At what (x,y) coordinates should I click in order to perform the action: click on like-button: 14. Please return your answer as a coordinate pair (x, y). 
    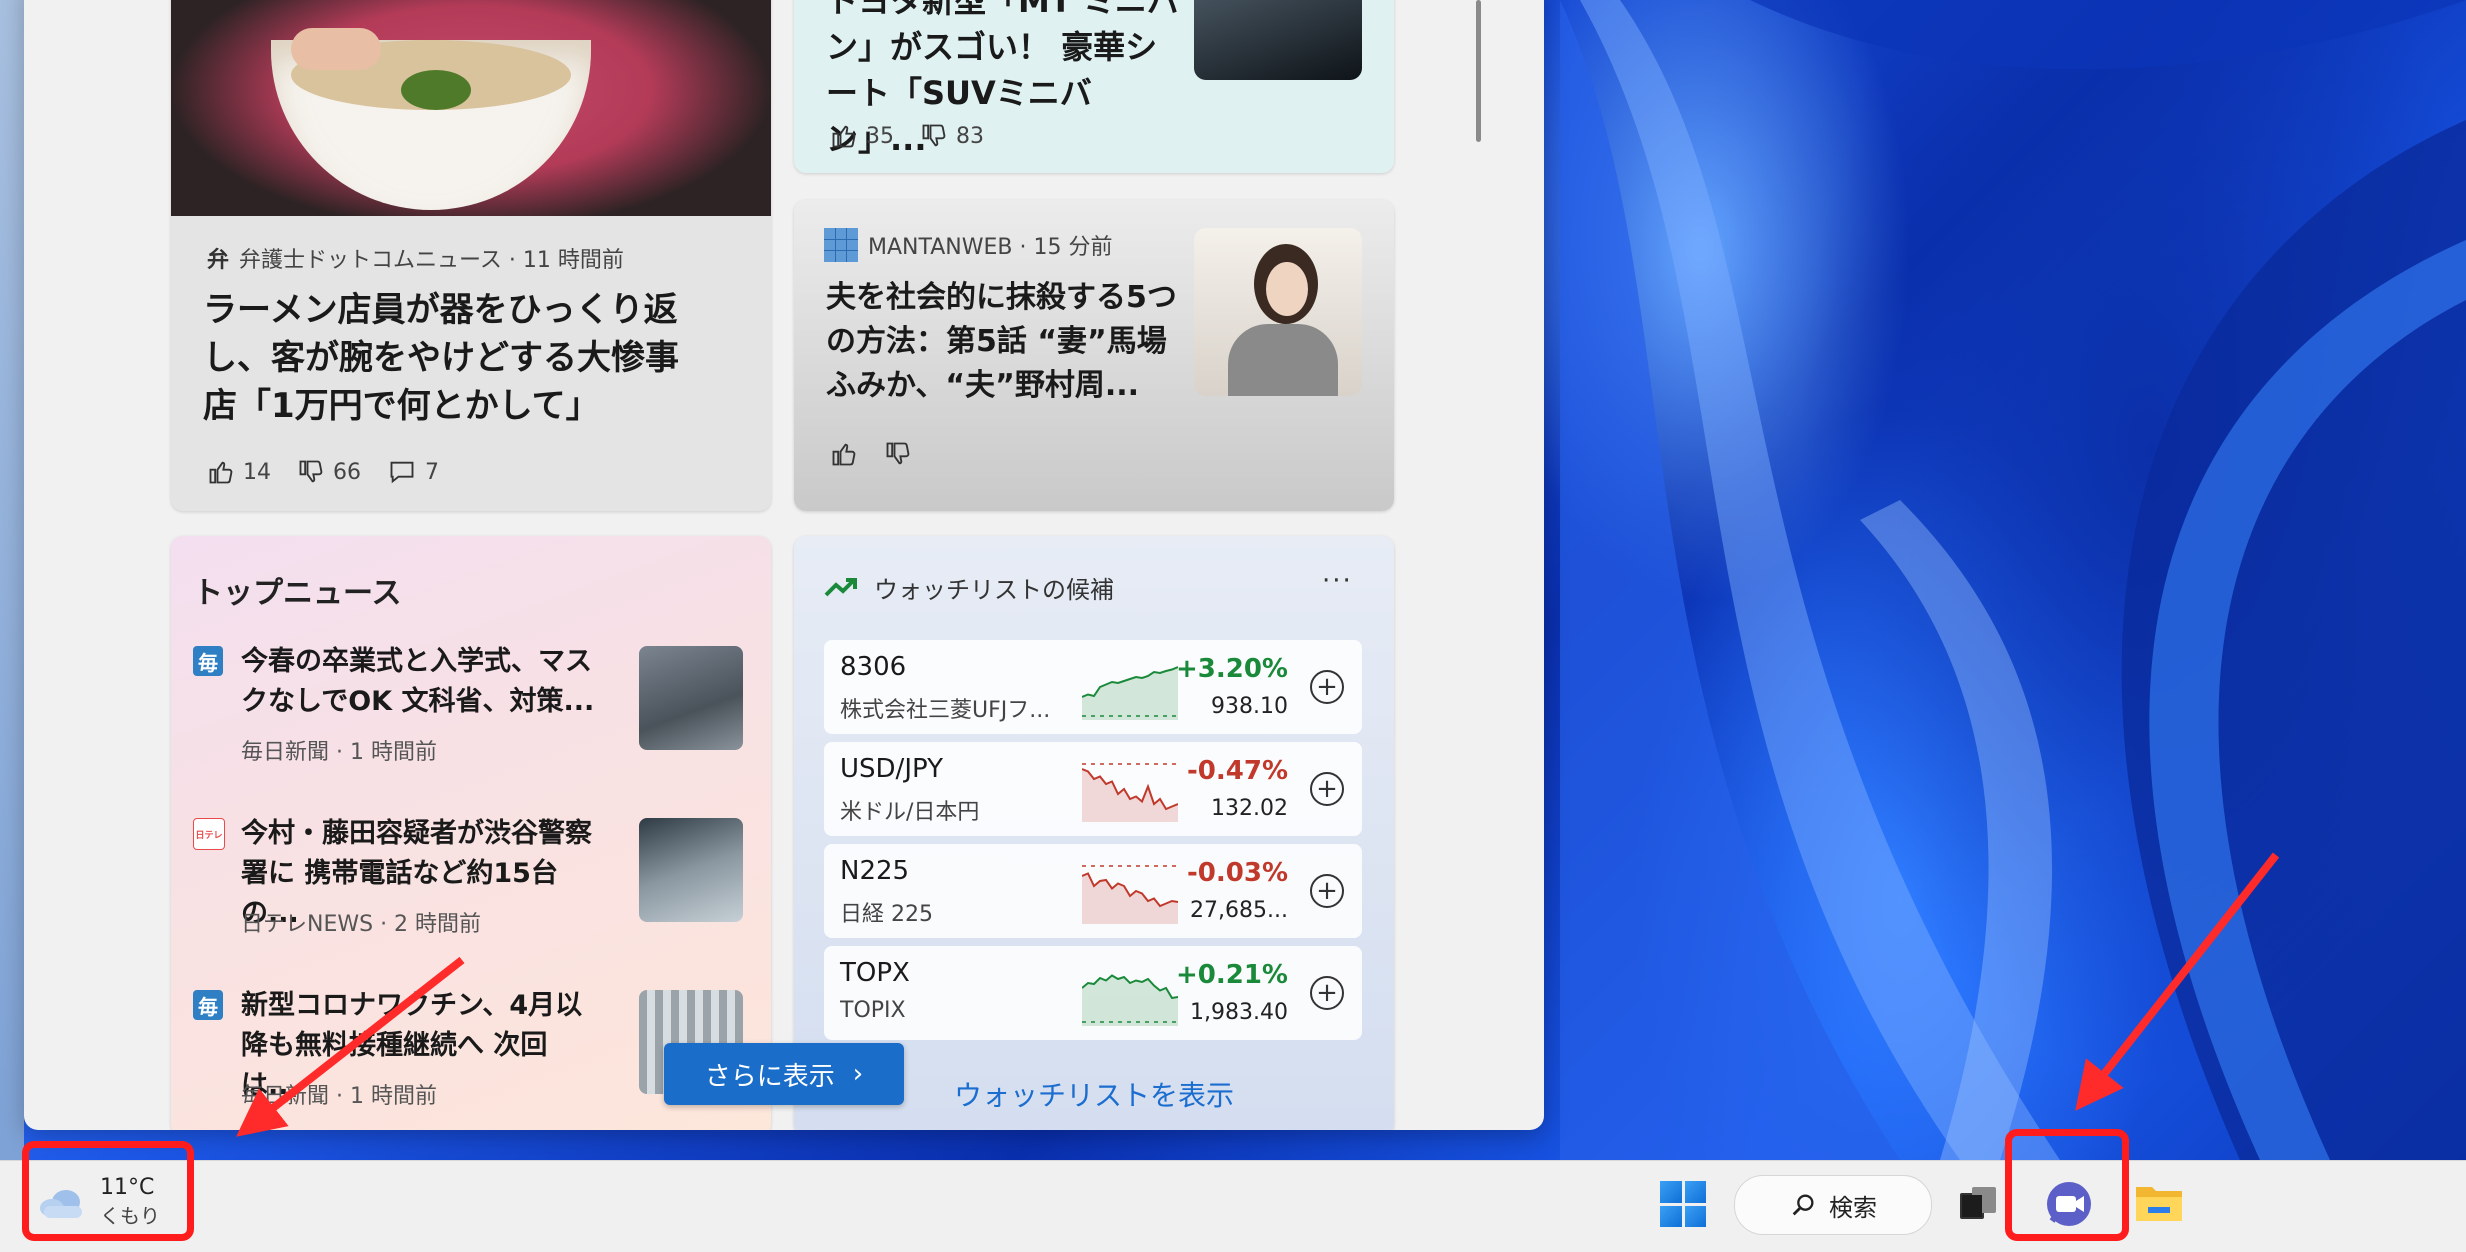
    Looking at the image, I should click on (239, 472).